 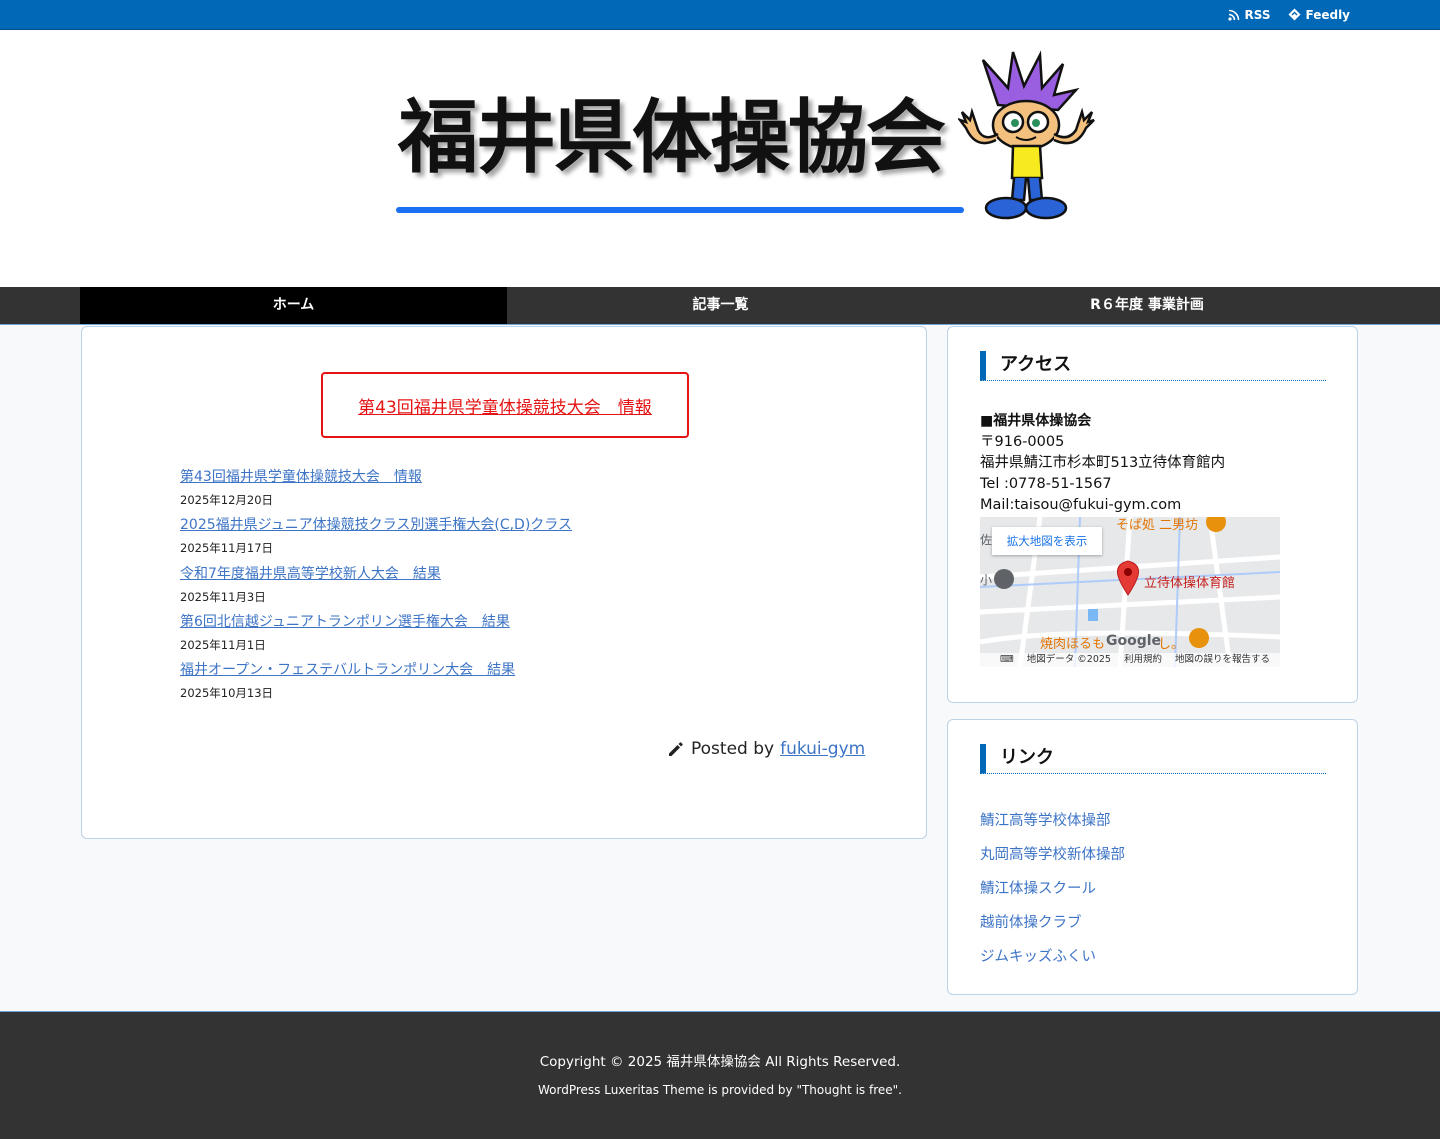 What do you see at coordinates (293, 305) in the screenshot?
I see `nav-item-home: ホーム` at bounding box center [293, 305].